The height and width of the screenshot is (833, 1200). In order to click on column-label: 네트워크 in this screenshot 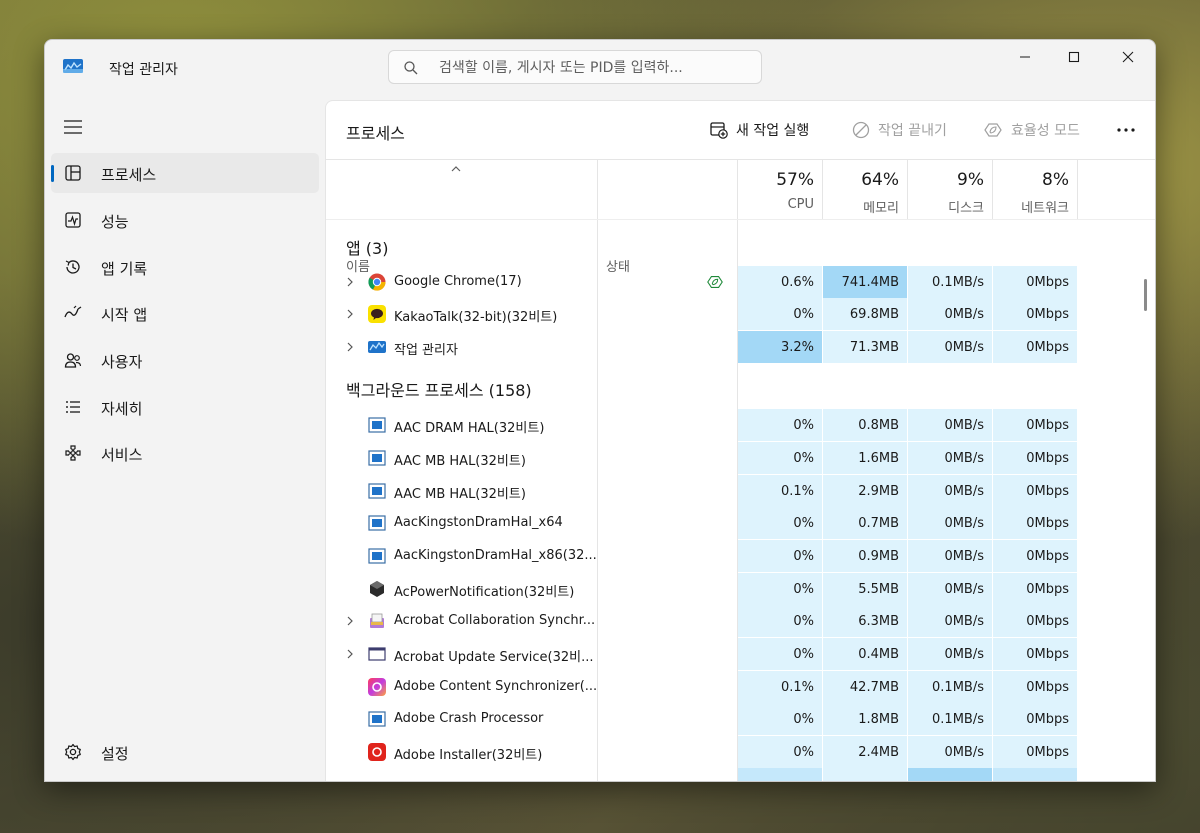, I will do `click(1045, 208)`.